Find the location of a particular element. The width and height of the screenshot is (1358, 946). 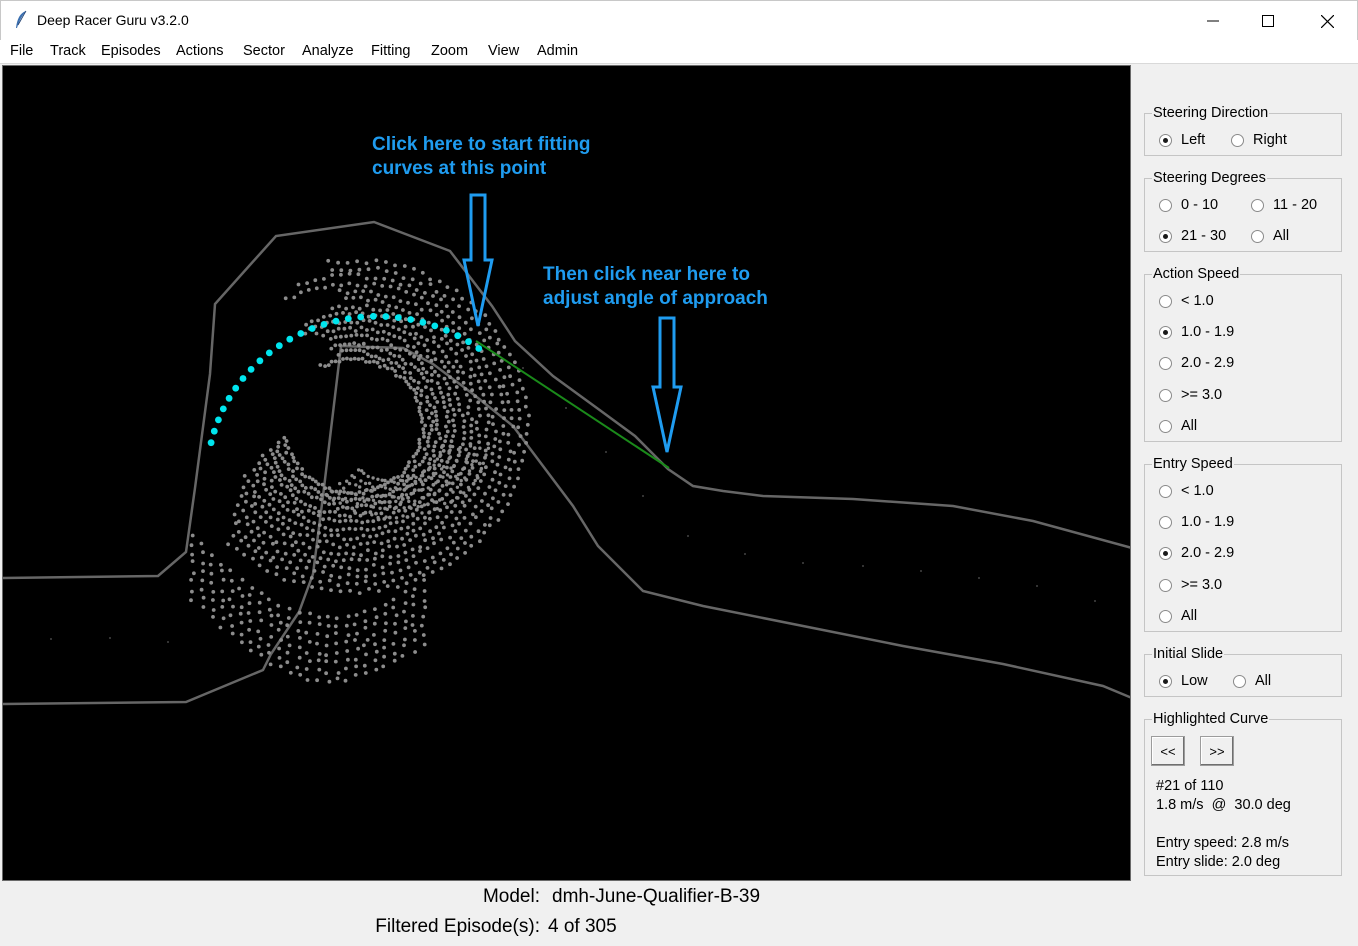

window-title: Deep Racer Guru v3.2.0 is located at coordinates (113, 20).